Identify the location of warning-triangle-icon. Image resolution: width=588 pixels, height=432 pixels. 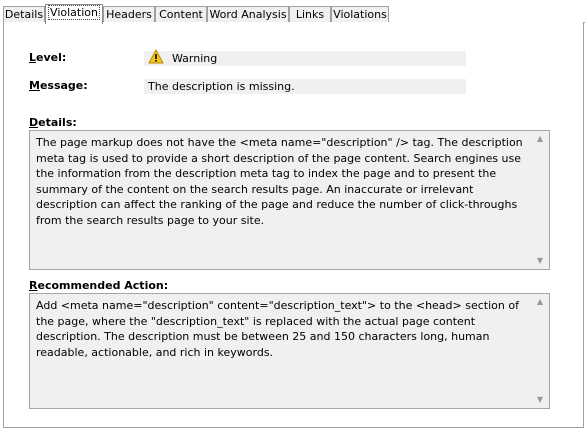
(156, 56).